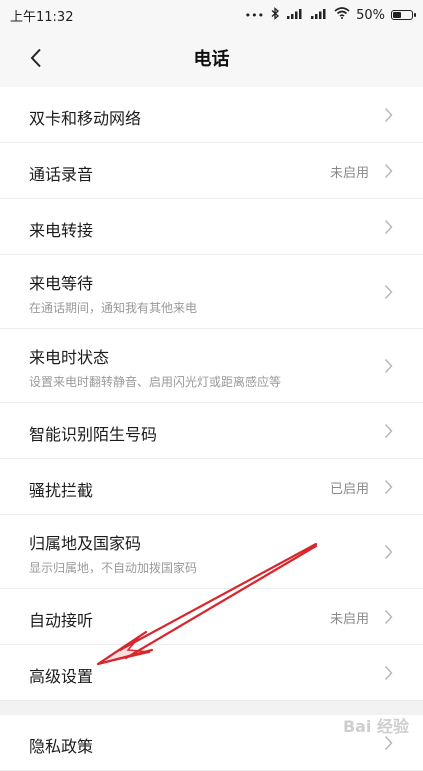 This screenshot has width=423, height=771. Describe the element at coordinates (61, 174) in the screenshot. I see `settings-row-label: 通话录音` at that location.